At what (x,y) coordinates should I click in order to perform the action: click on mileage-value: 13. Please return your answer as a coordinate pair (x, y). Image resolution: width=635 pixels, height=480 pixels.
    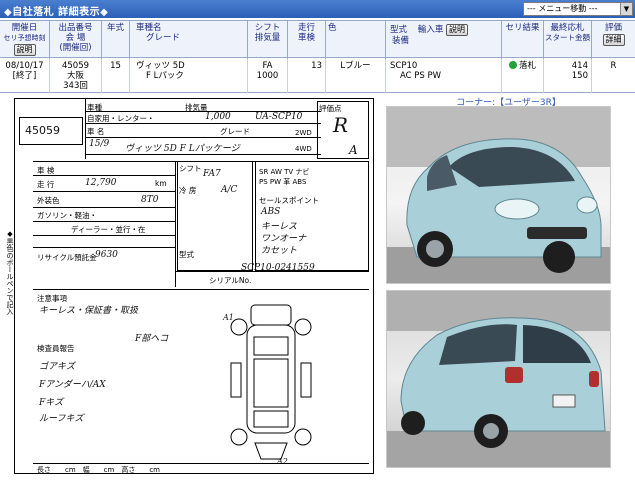
    Looking at the image, I should click on (316, 66).